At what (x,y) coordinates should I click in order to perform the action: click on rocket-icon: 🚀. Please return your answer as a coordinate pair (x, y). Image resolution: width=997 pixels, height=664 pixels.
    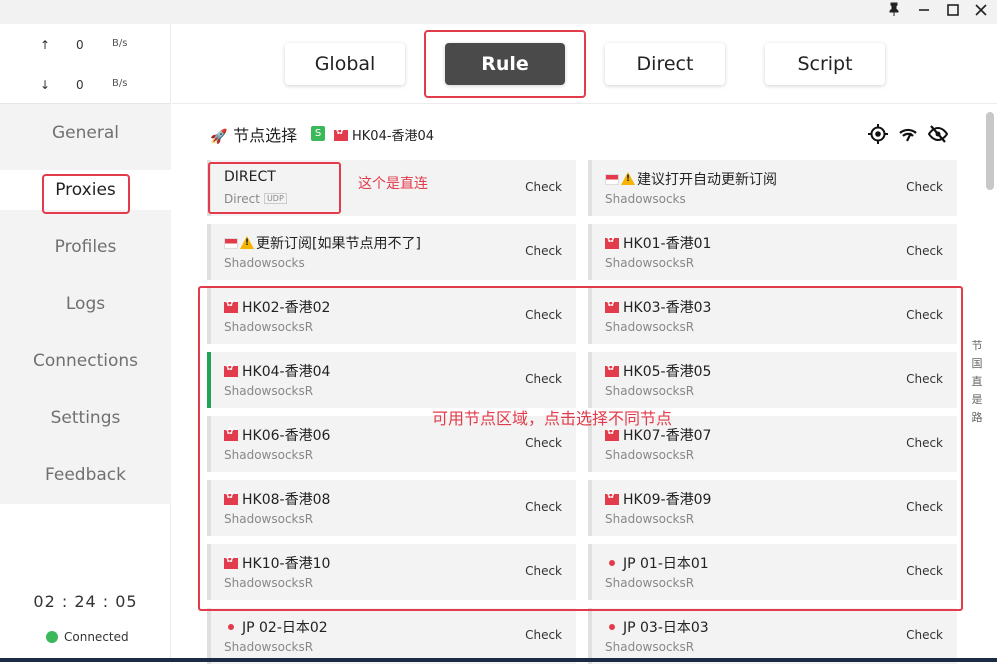
    Looking at the image, I should click on (219, 137).